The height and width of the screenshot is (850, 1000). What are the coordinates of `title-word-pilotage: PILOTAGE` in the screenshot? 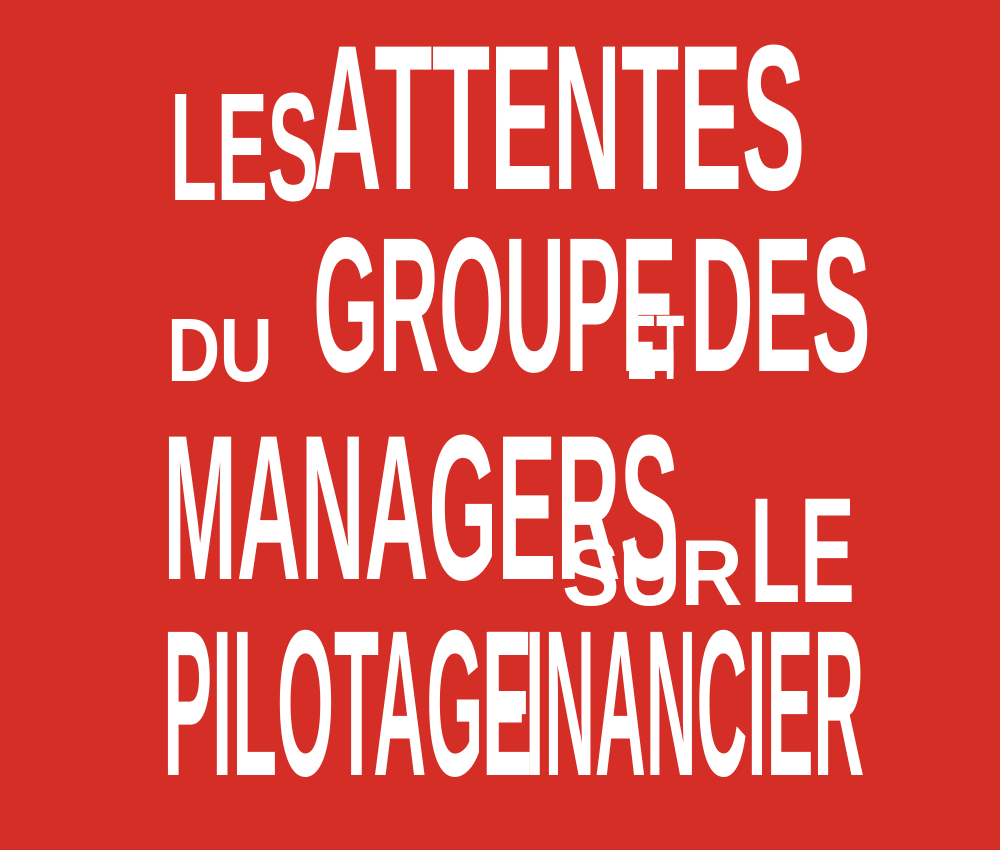 It's located at (348, 704).